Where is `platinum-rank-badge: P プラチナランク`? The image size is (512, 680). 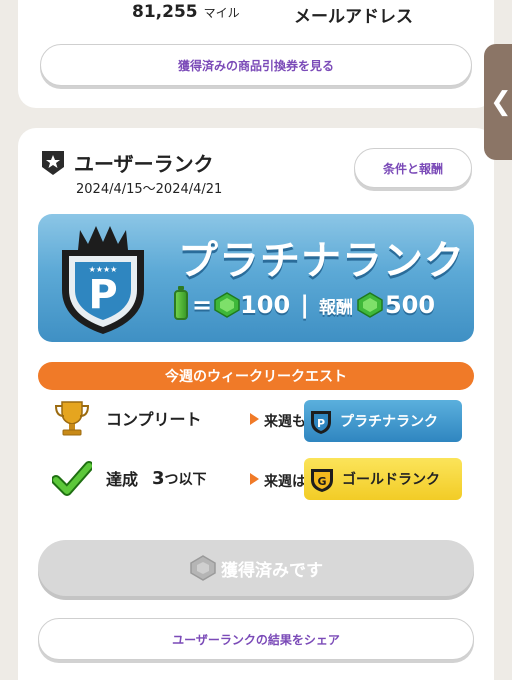 platinum-rank-badge: P プラチナランク is located at coordinates (383, 421).